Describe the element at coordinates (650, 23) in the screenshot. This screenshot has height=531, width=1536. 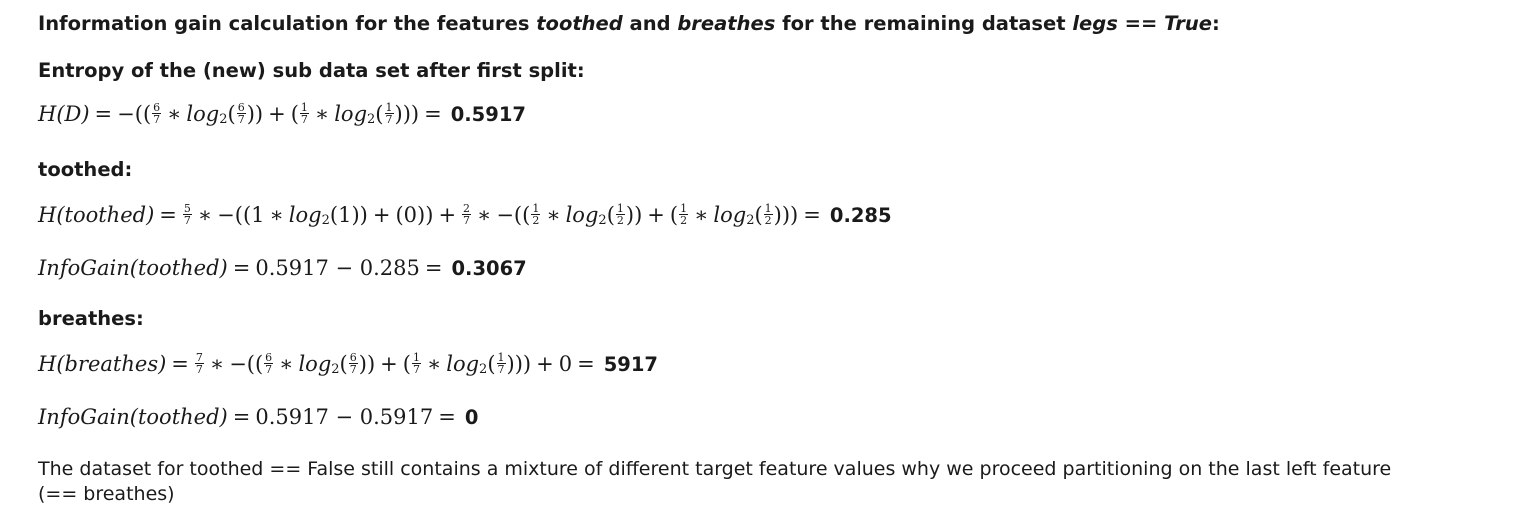
I see `heading-text-and: and` at that location.